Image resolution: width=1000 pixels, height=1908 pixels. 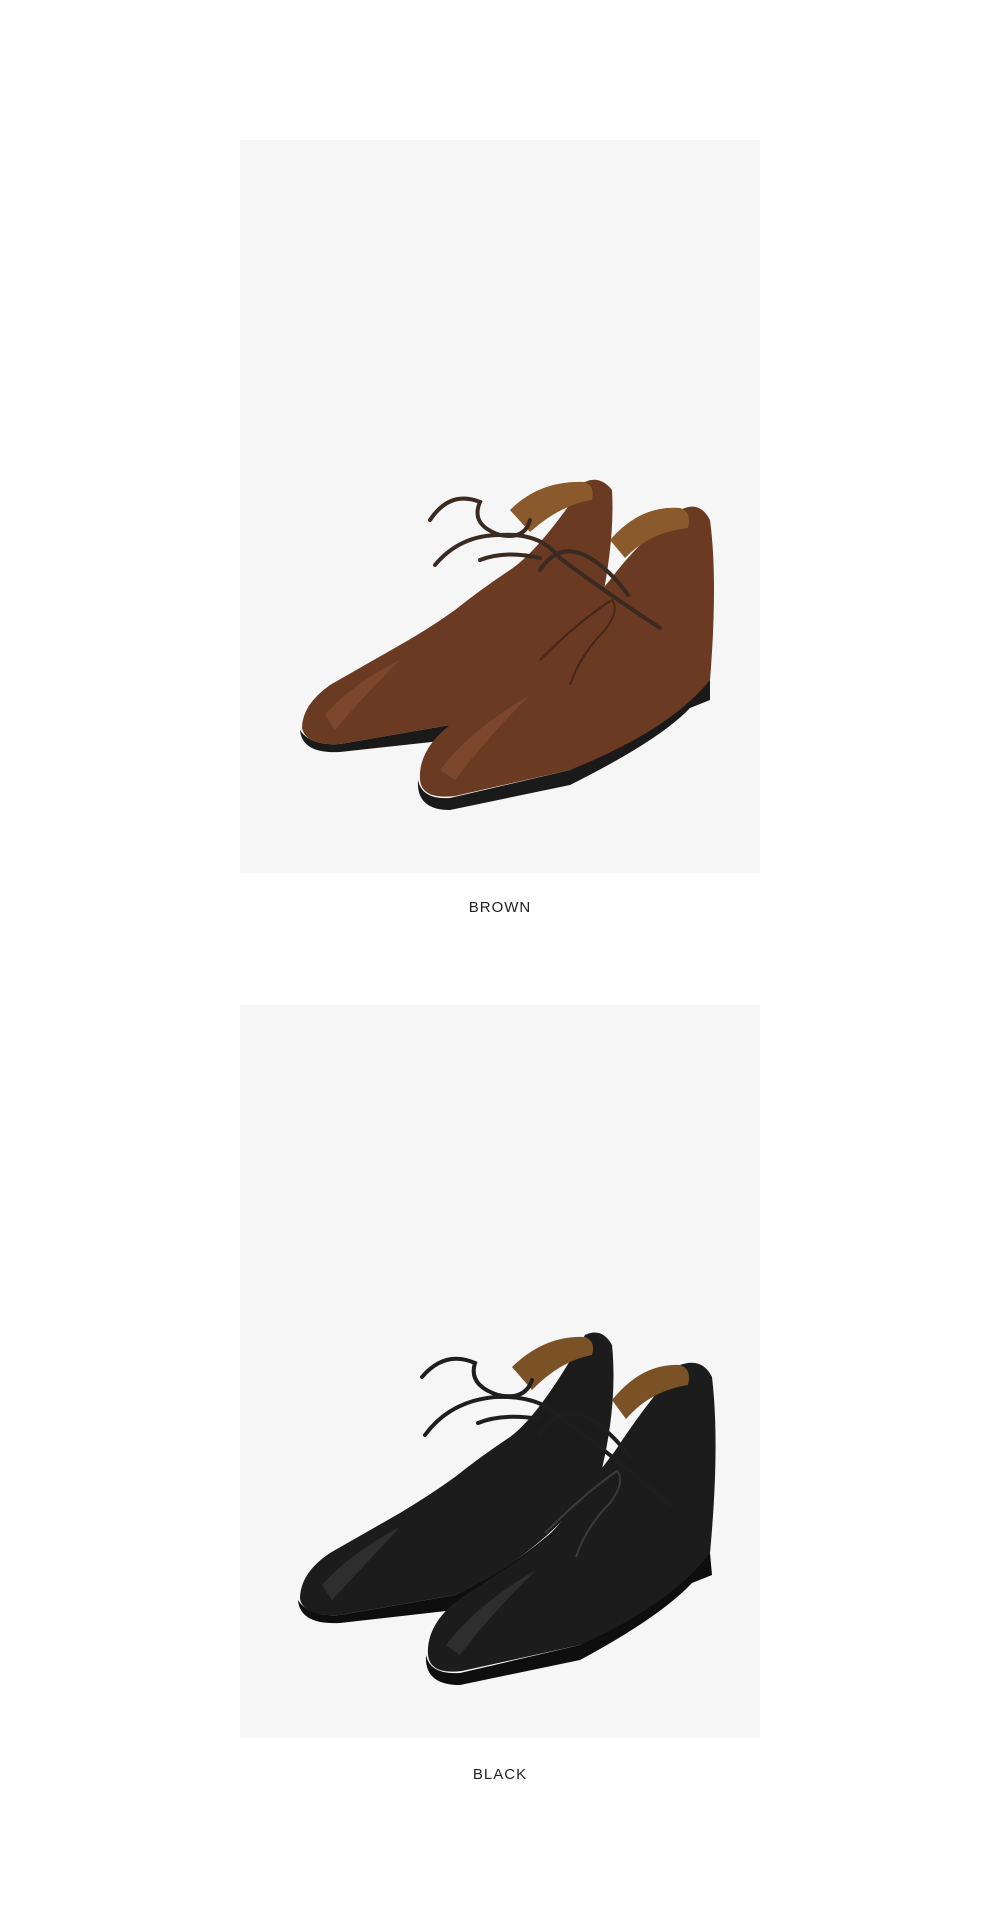 I want to click on brown-oxford-shoes-illustration, so click(x=507, y=644).